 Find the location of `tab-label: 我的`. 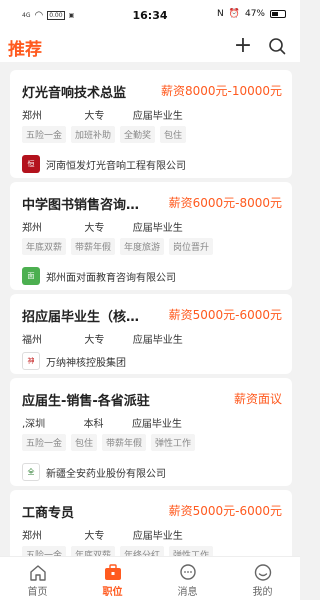

tab-label: 我的 is located at coordinates (262, 592).